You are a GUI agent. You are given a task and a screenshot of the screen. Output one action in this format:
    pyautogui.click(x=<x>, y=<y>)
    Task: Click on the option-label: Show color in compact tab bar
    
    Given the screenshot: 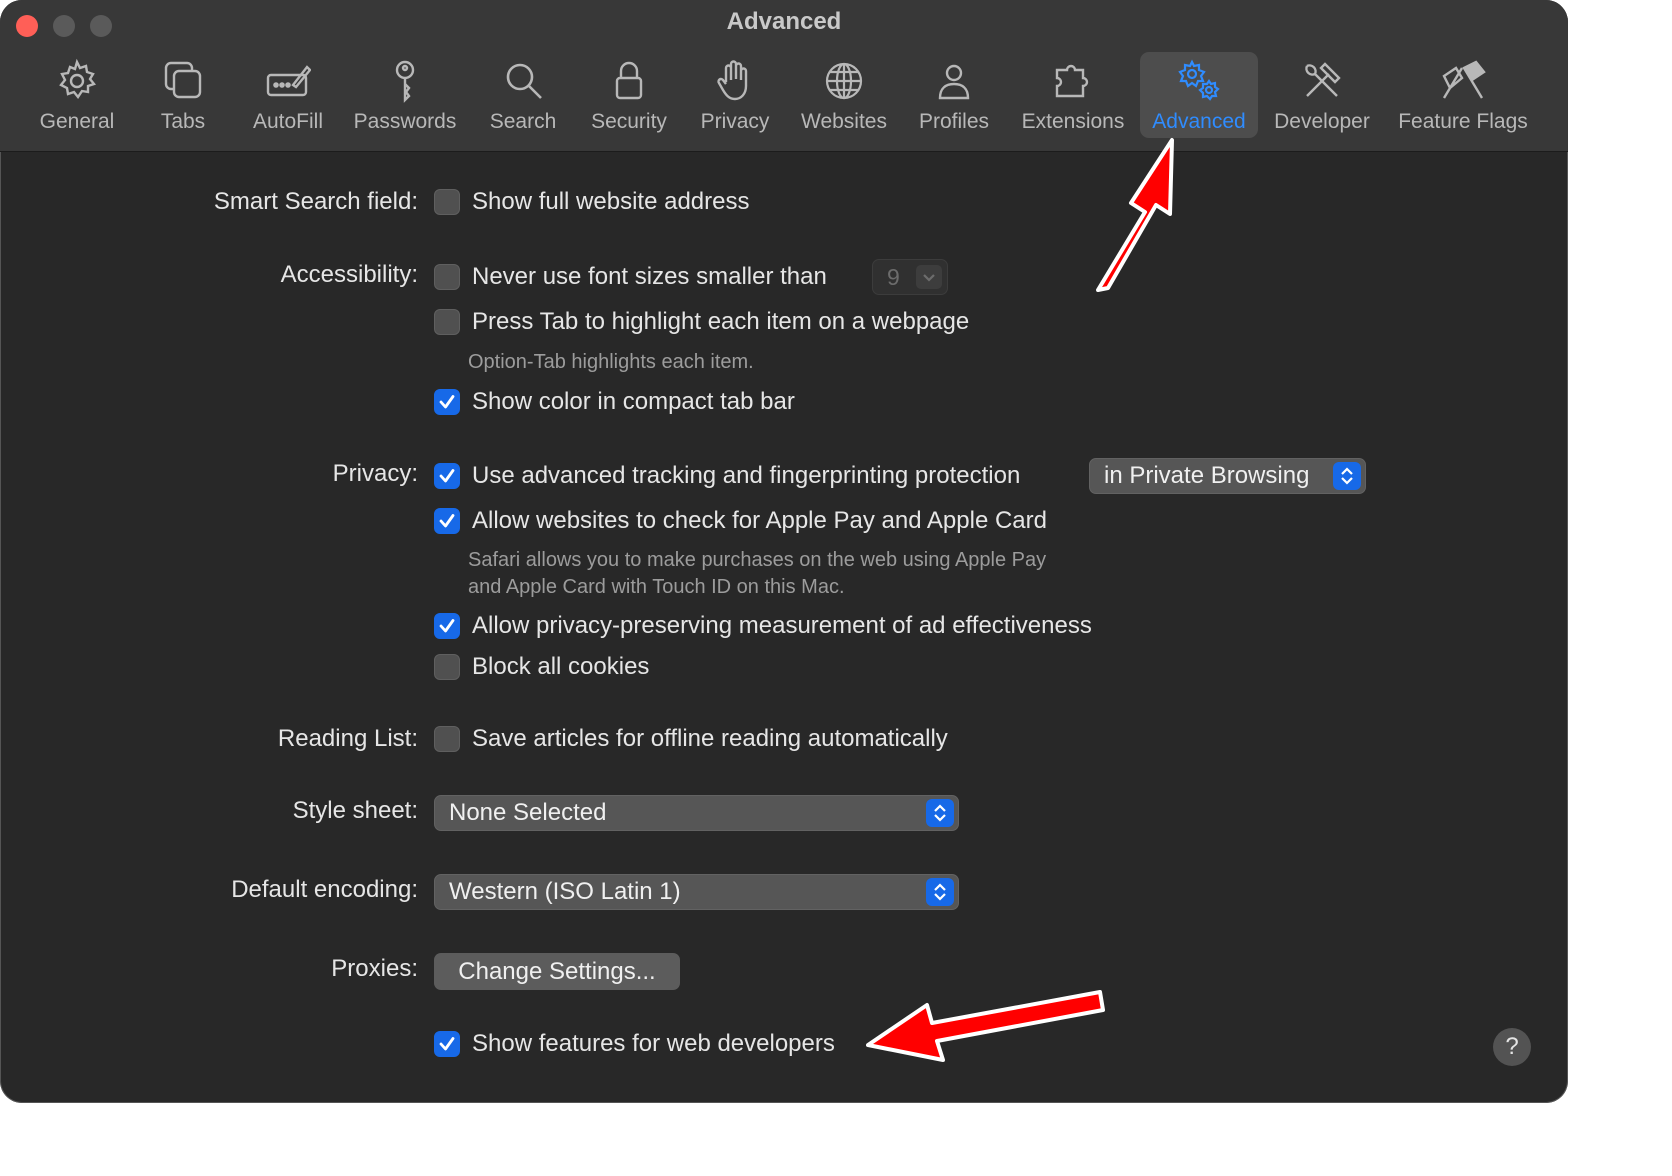 What is the action you would take?
    pyautogui.click(x=633, y=401)
    